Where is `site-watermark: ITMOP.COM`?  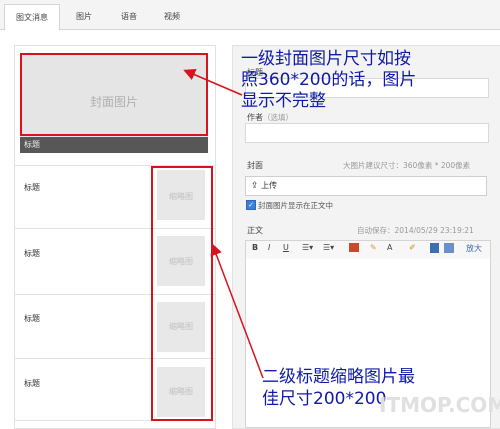
site-watermark: ITMOP.COM is located at coordinates (439, 405).